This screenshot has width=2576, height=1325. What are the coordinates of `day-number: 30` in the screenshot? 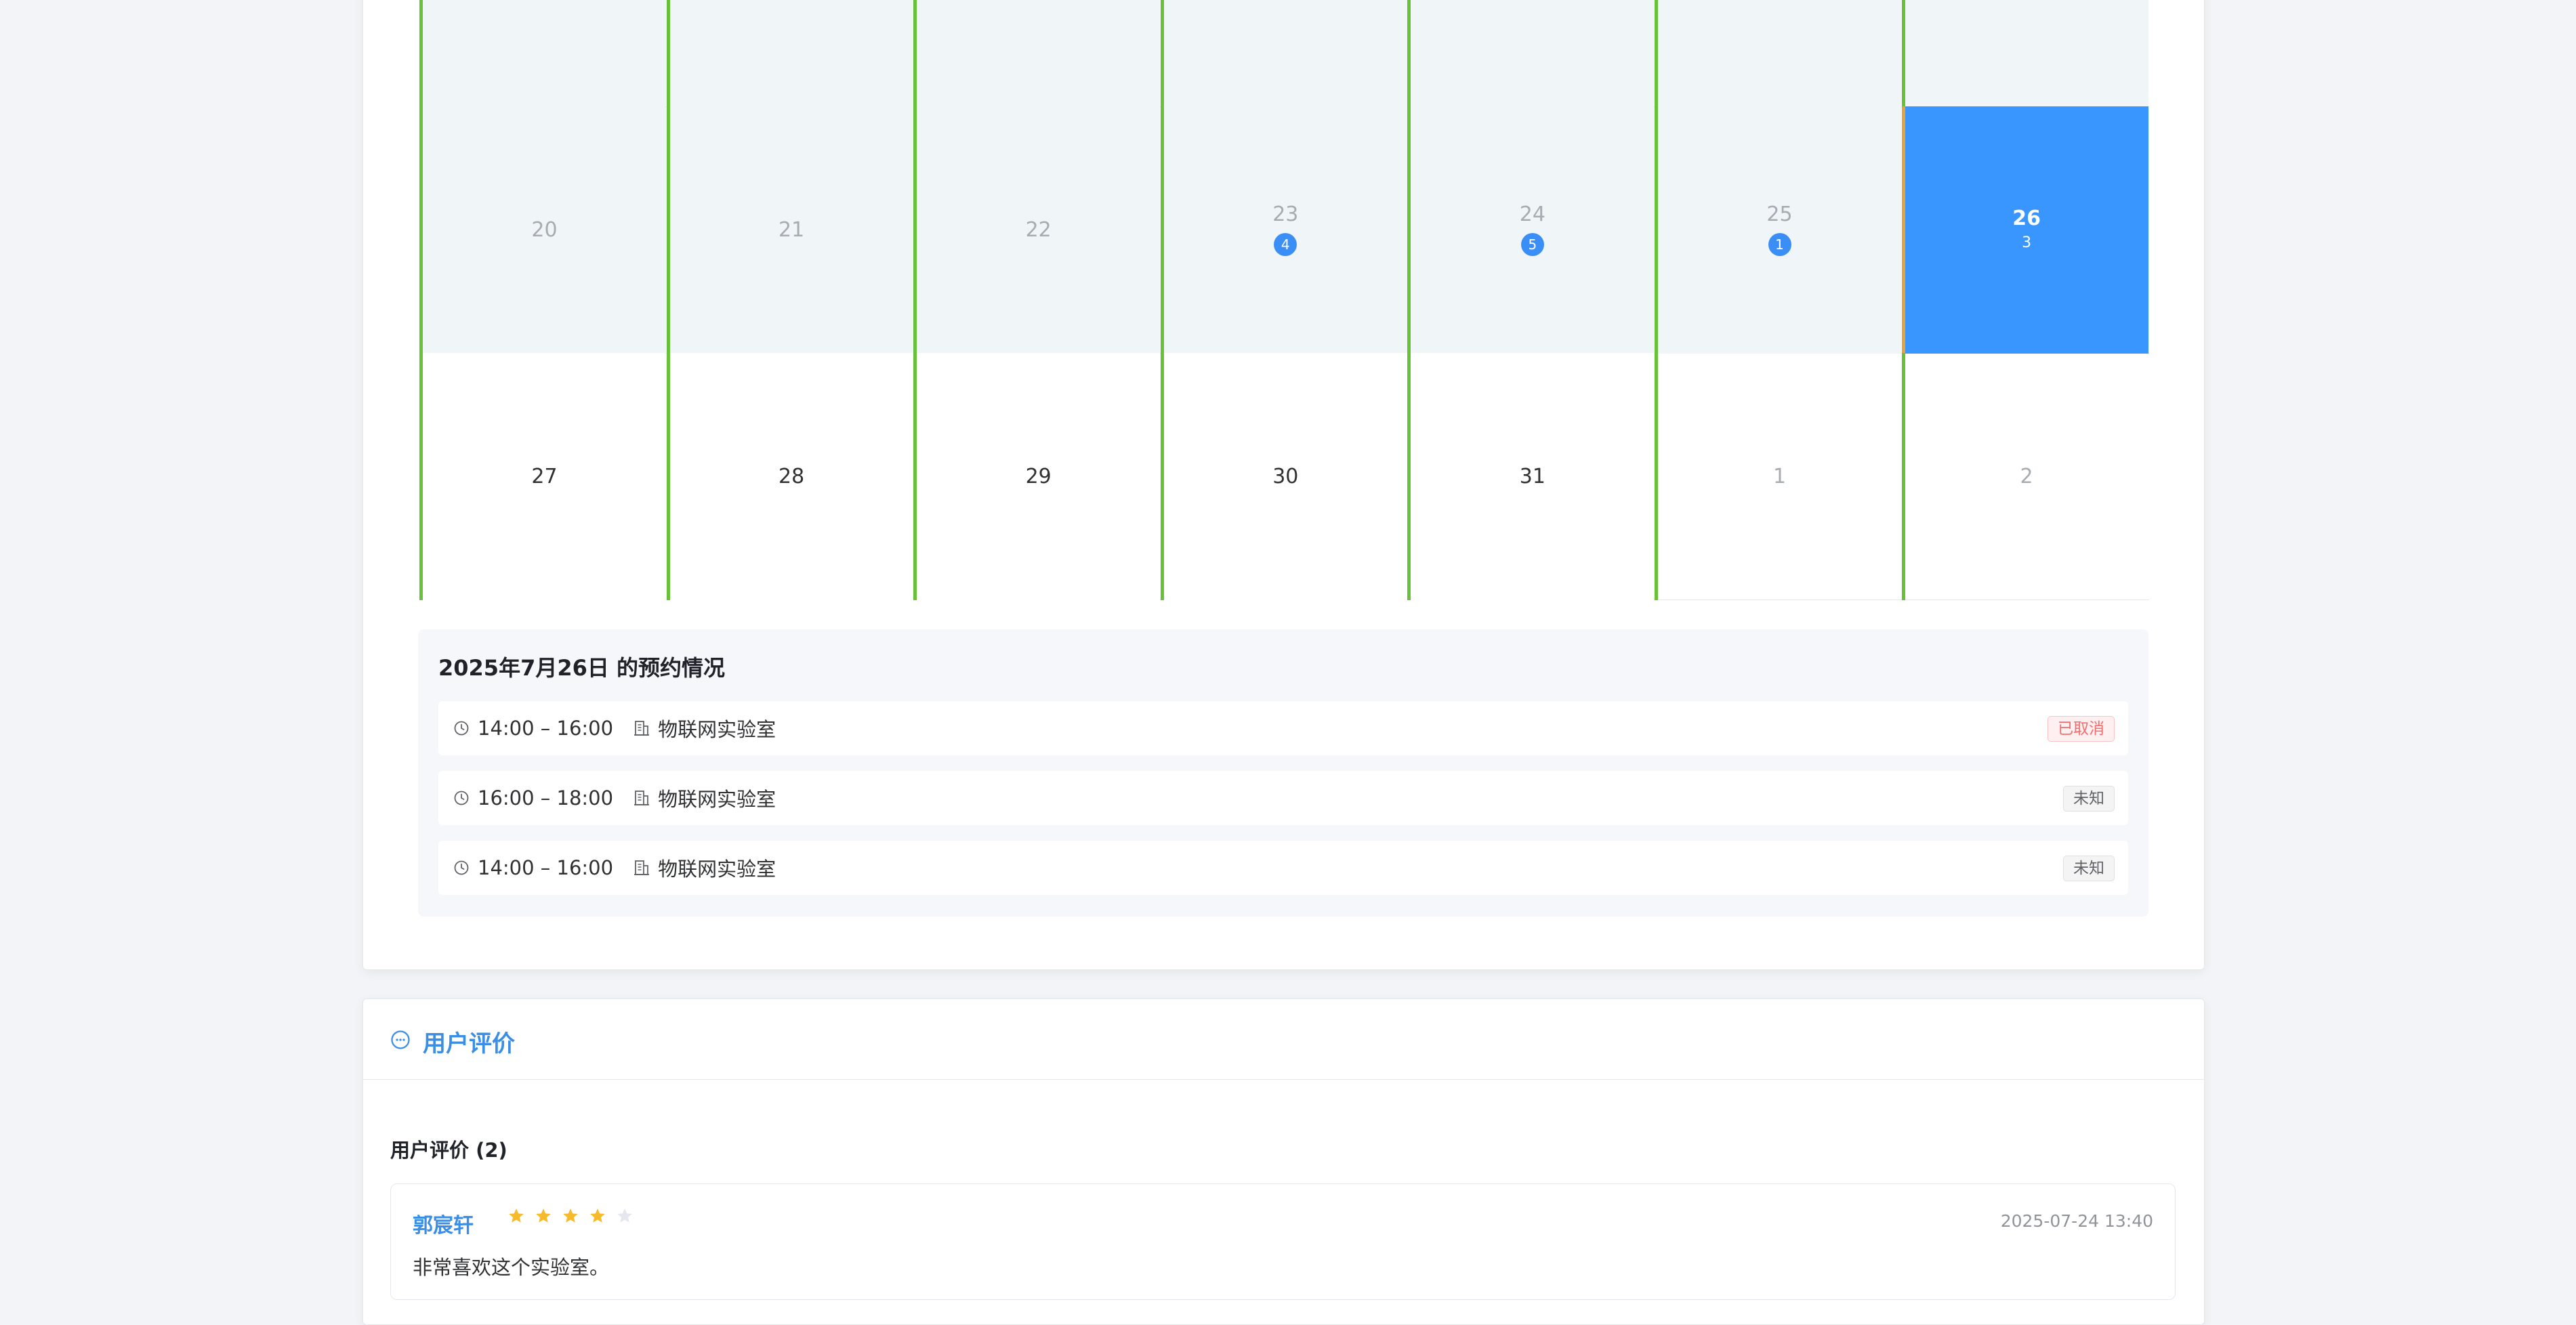 It's located at (1285, 476).